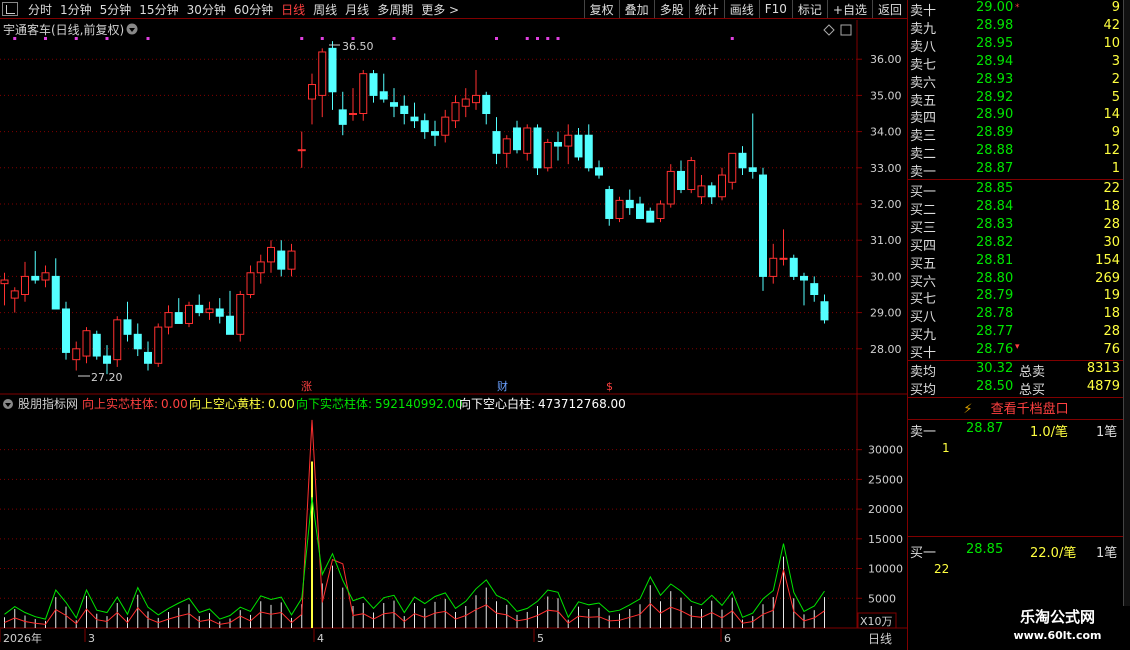 Image resolution: width=1130 pixels, height=650 pixels. Describe the element at coordinates (886, 240) in the screenshot. I see `price-tick-label: 31.00` at that location.